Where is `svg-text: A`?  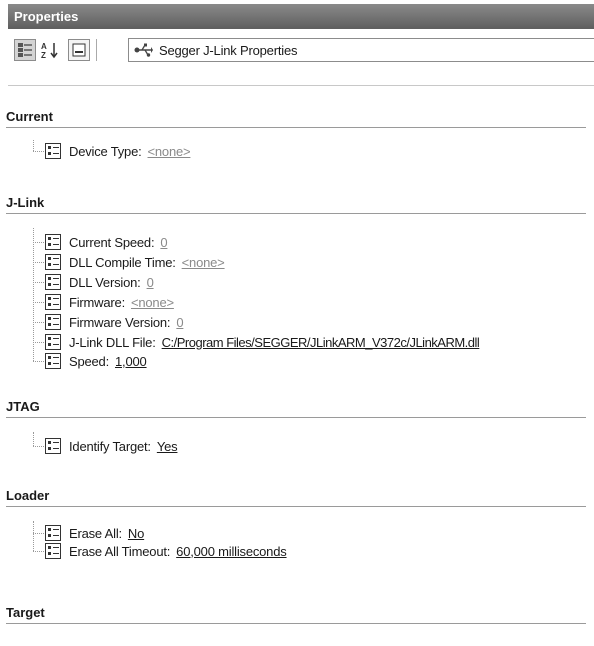
svg-text: A is located at coordinates (44, 46).